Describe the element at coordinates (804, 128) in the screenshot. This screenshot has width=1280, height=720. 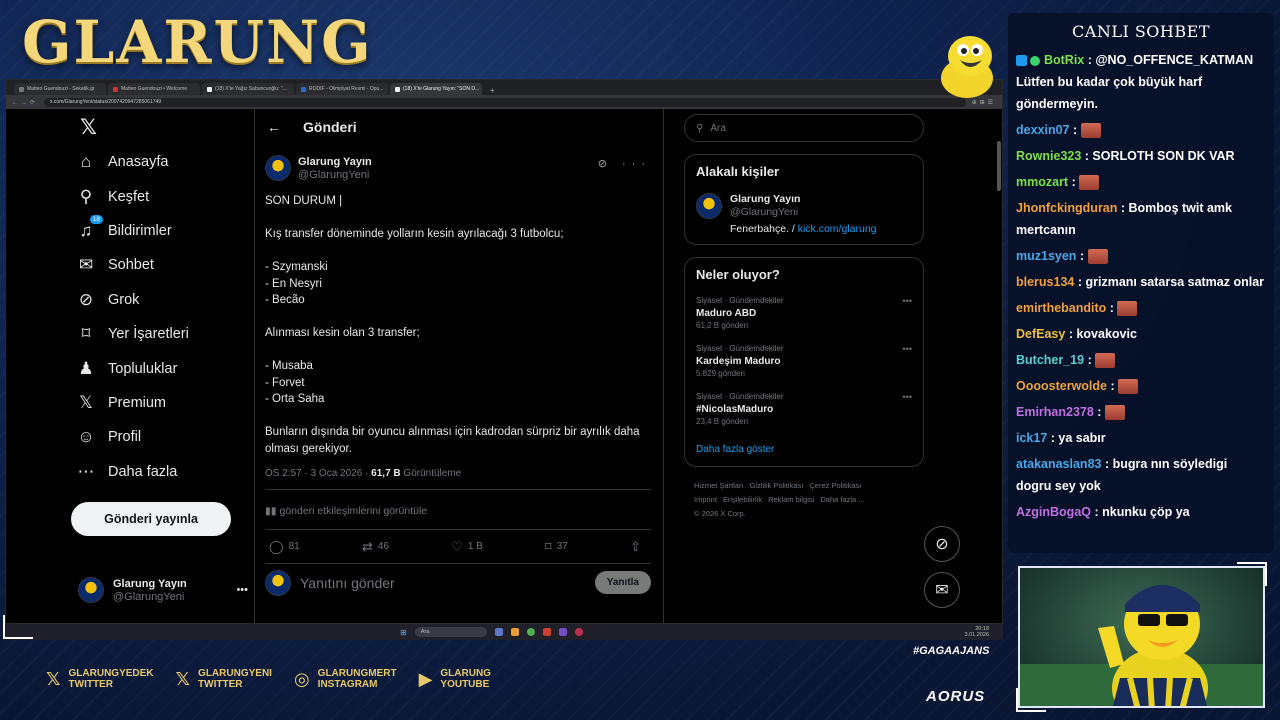
I see `search-input: ⚲ Ara` at that location.